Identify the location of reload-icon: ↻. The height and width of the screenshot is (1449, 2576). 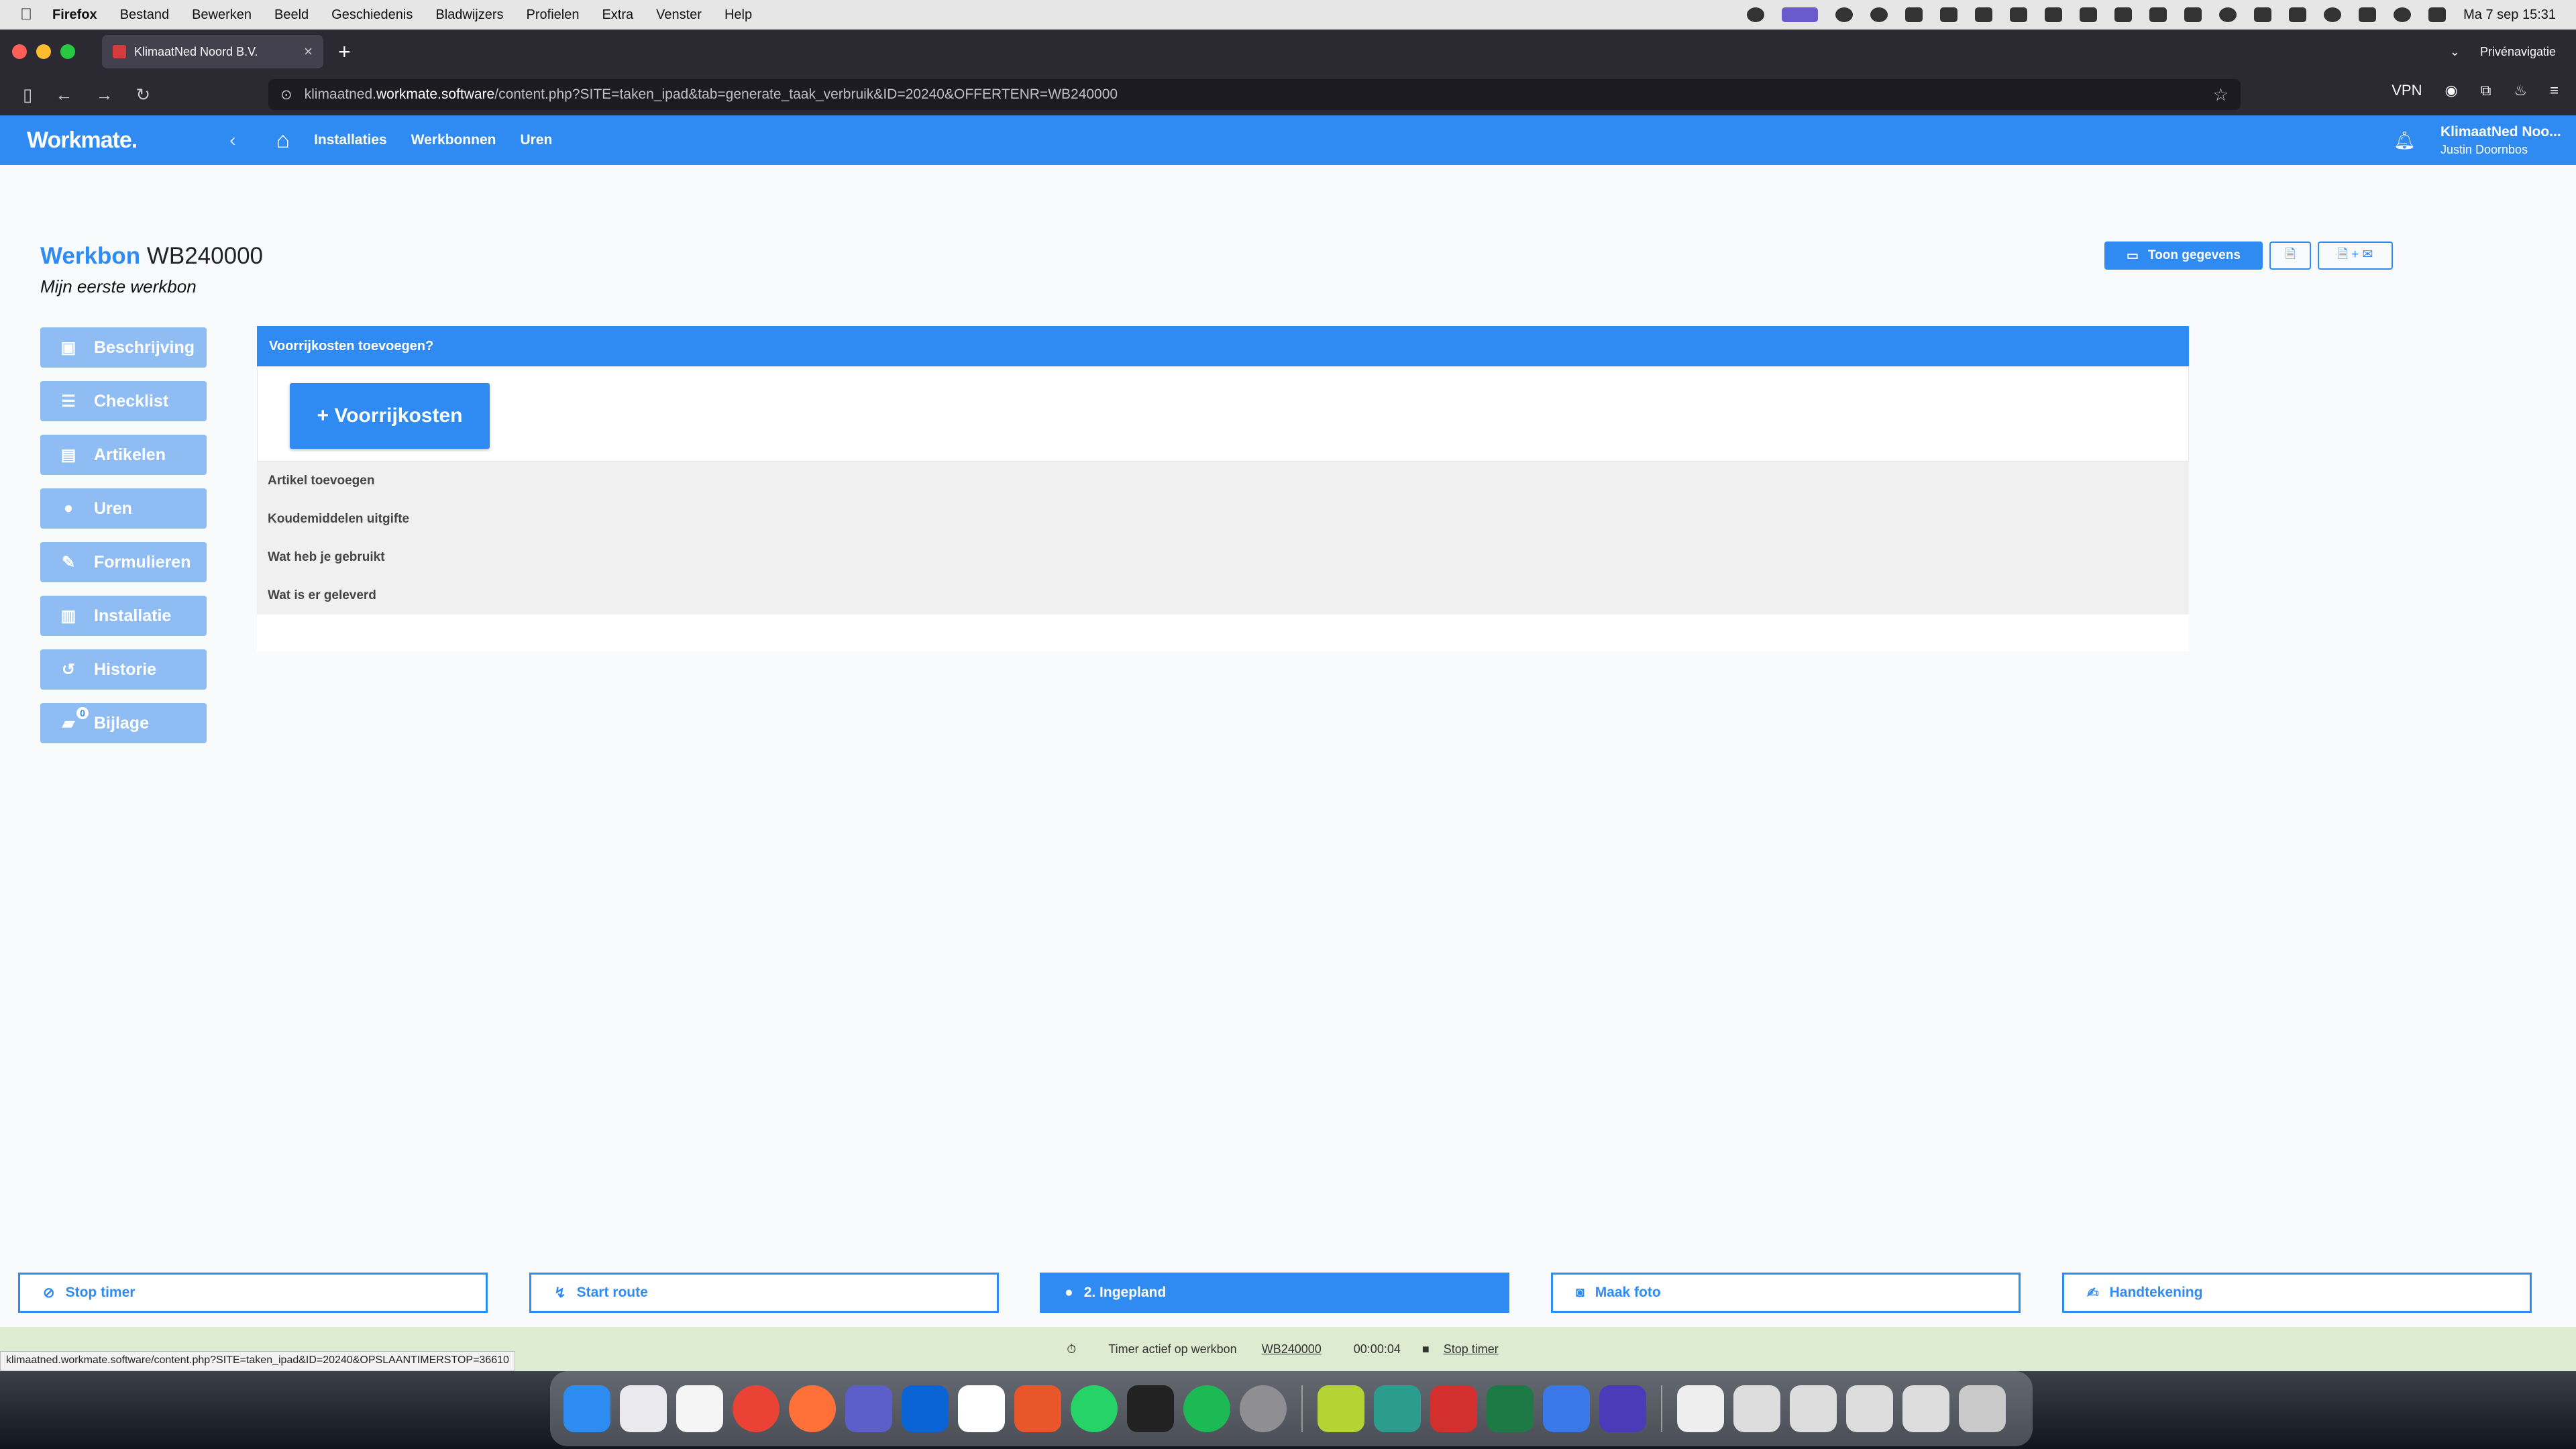
(143, 95).